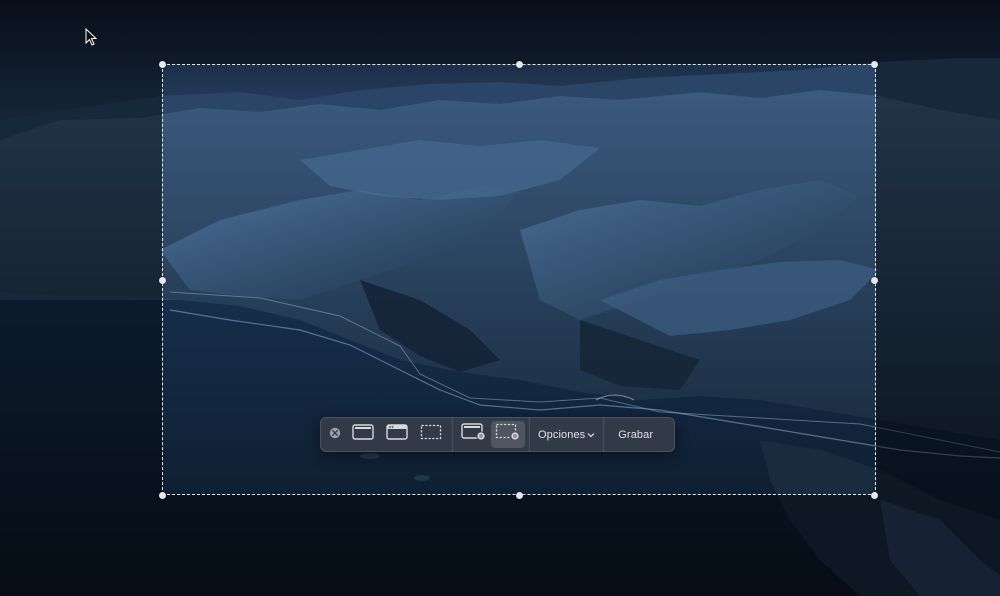 Image resolution: width=1000 pixels, height=596 pixels. I want to click on capture-entire-screen-button, so click(363, 434).